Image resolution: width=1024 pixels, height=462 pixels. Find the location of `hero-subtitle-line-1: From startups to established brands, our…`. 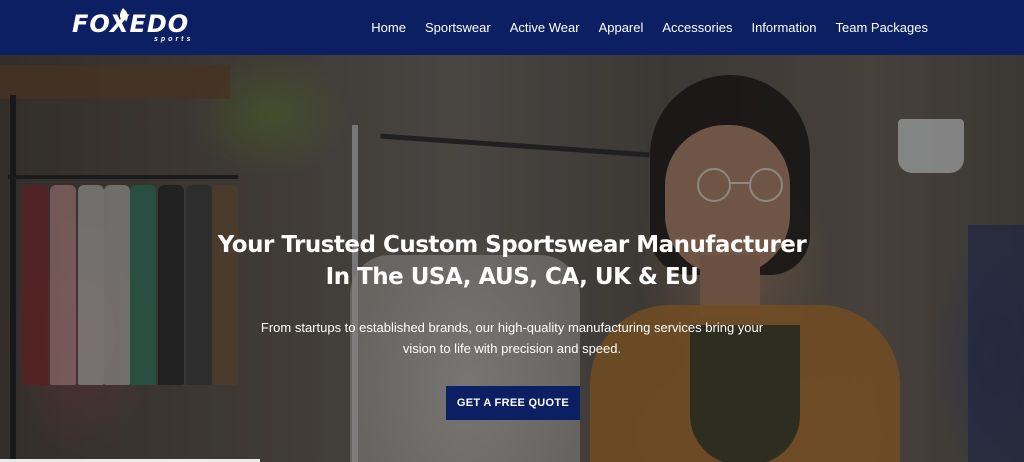

hero-subtitle-line-1: From startups to established brands, our… is located at coordinates (512, 327).